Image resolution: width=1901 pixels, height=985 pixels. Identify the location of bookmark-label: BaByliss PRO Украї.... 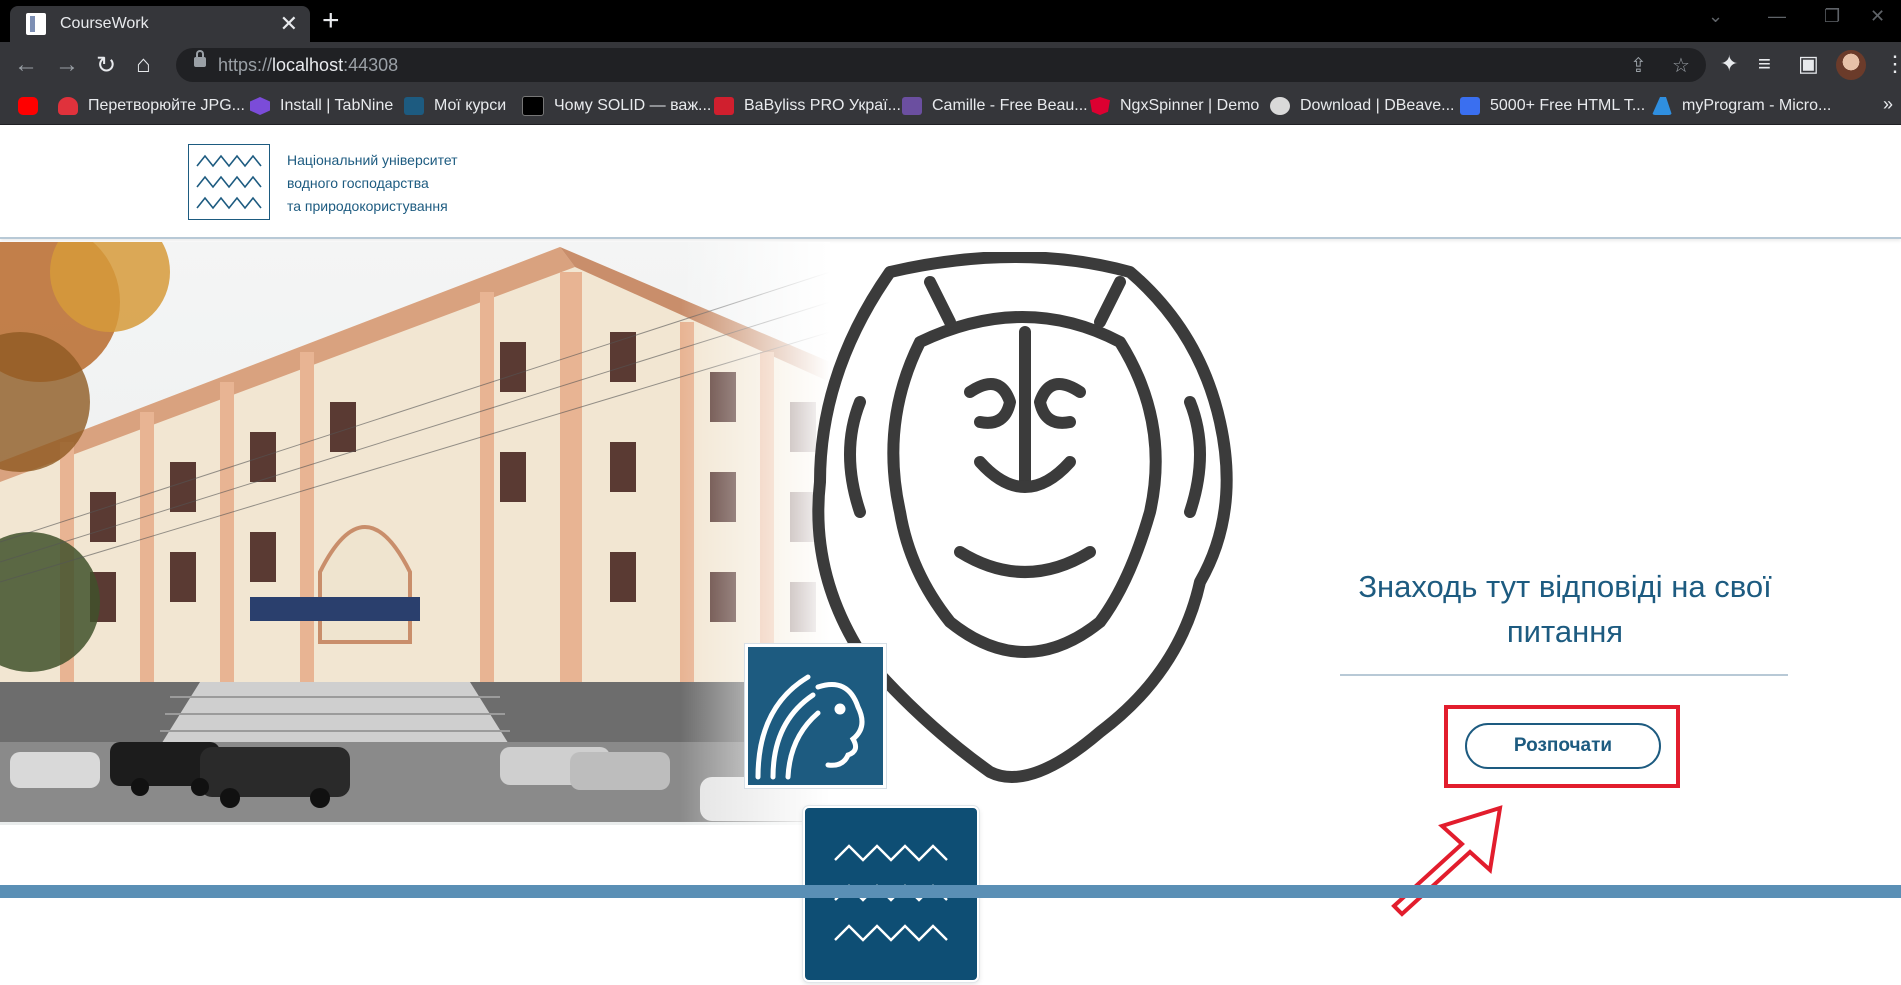
(822, 105).